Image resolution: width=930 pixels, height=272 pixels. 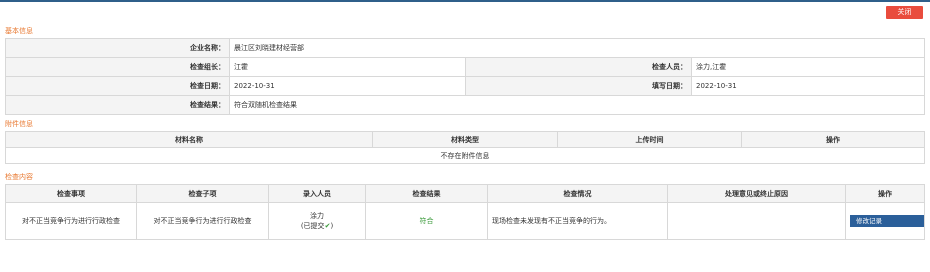 I want to click on table-row: 检查结果： 符合双随机检查结果, so click(x=465, y=105).